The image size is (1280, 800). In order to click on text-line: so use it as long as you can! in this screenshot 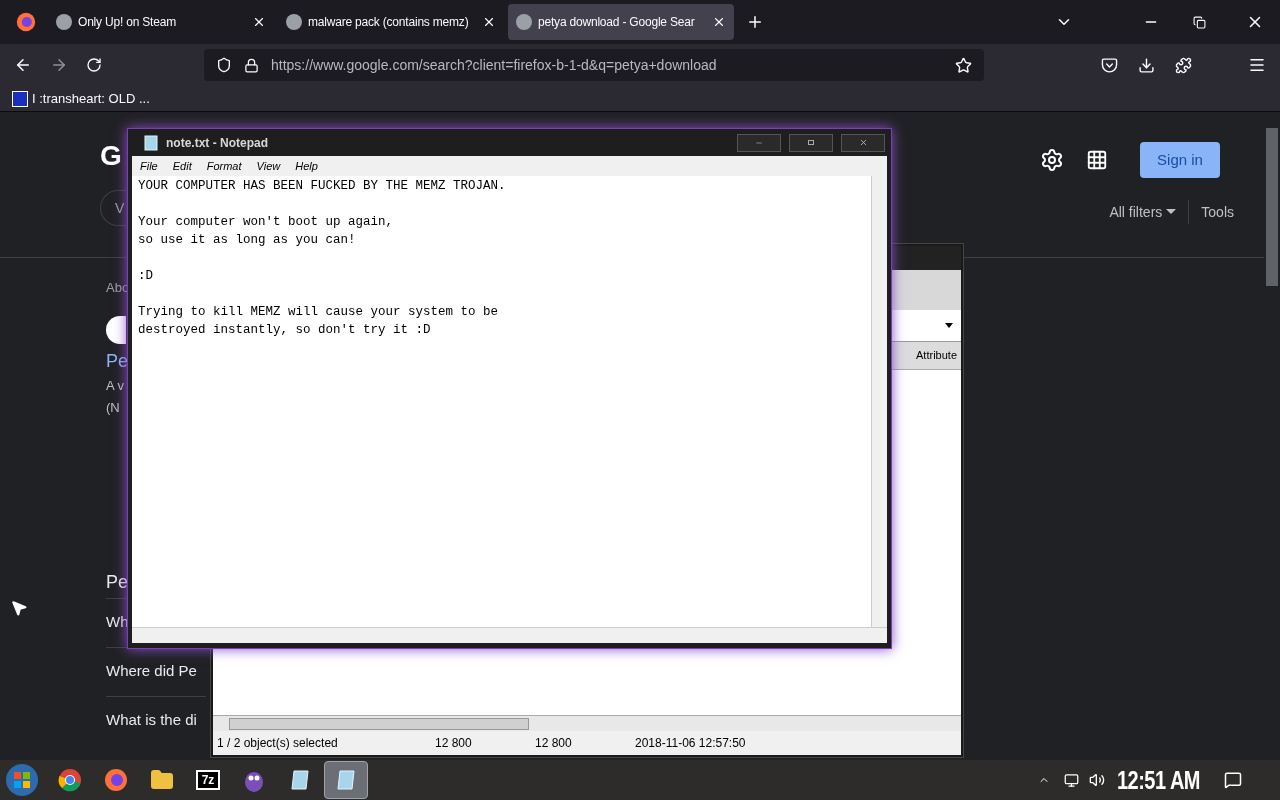, I will do `click(247, 240)`.